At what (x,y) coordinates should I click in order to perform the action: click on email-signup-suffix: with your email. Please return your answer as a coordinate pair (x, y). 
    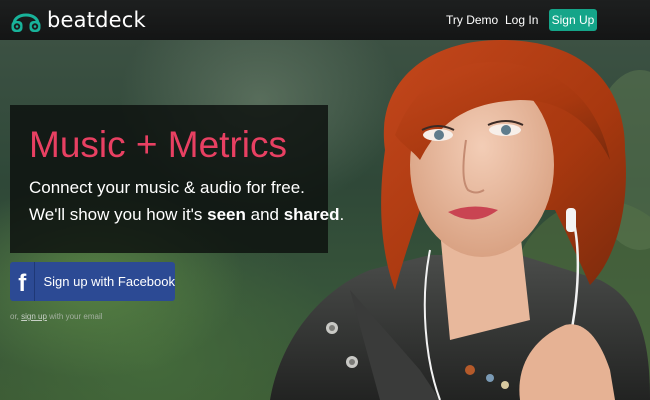
    Looking at the image, I should click on (74, 316).